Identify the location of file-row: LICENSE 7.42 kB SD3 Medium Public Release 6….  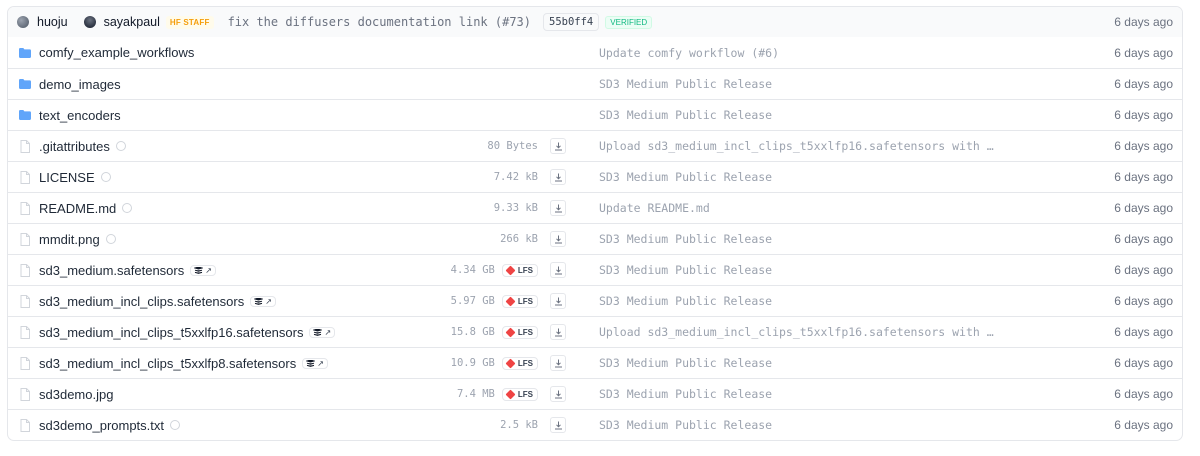
(595, 176).